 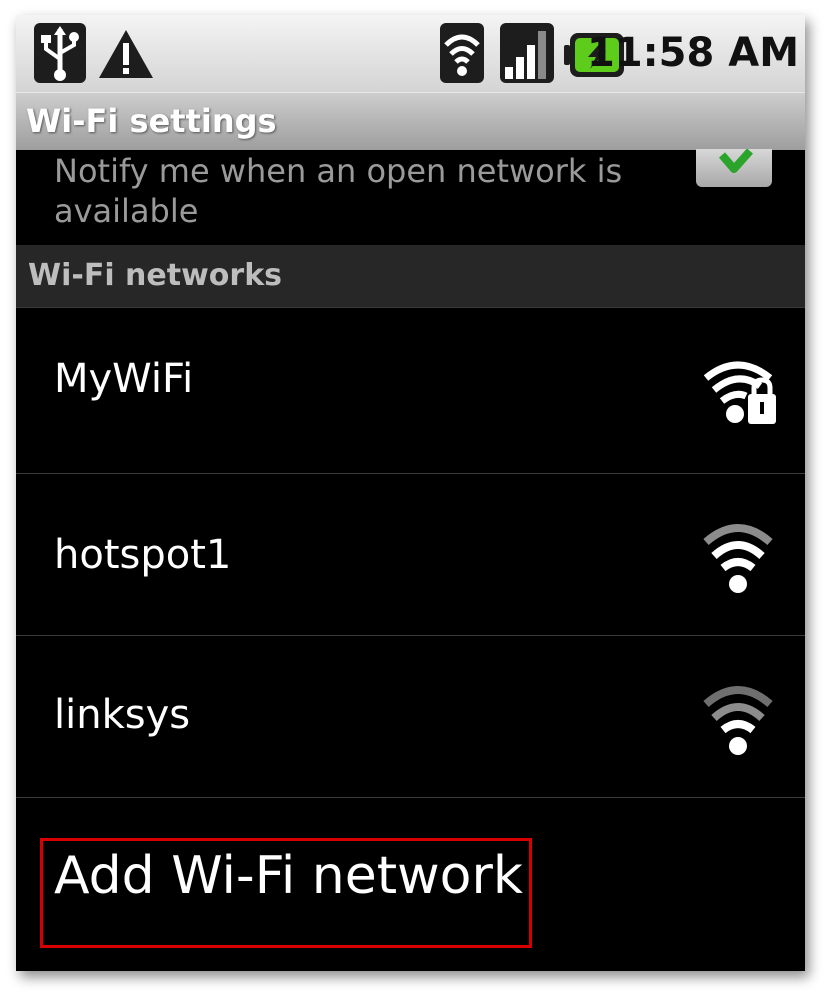 I want to click on status-time: 11:58 AM, so click(x=692, y=53).